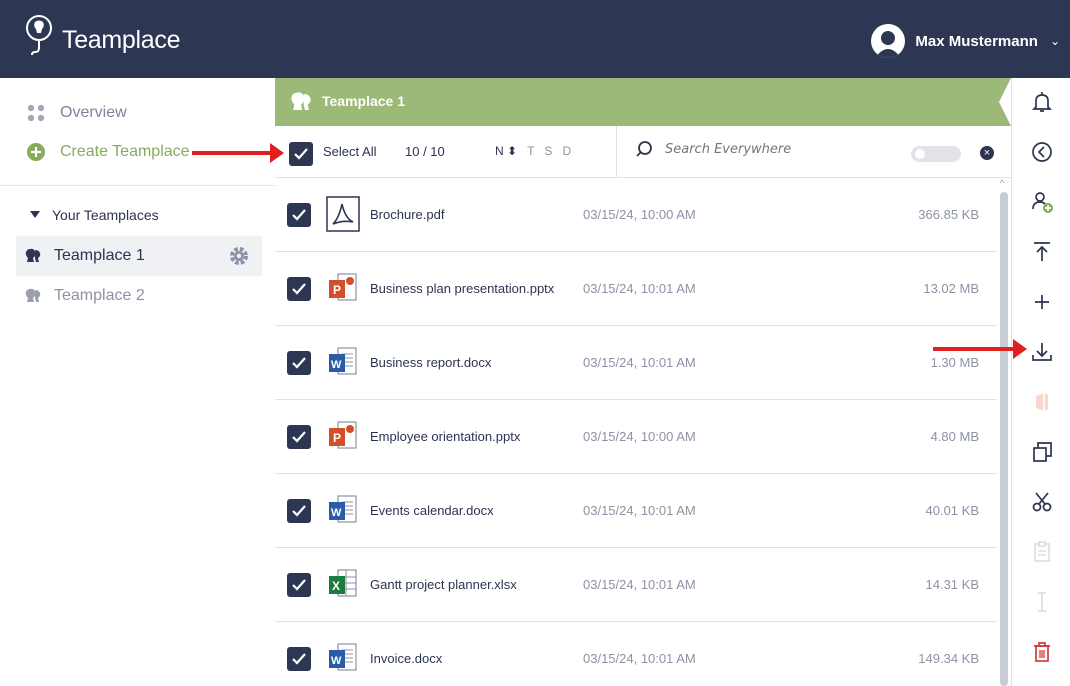  Describe the element at coordinates (888, 41) in the screenshot. I see `avatar` at that location.